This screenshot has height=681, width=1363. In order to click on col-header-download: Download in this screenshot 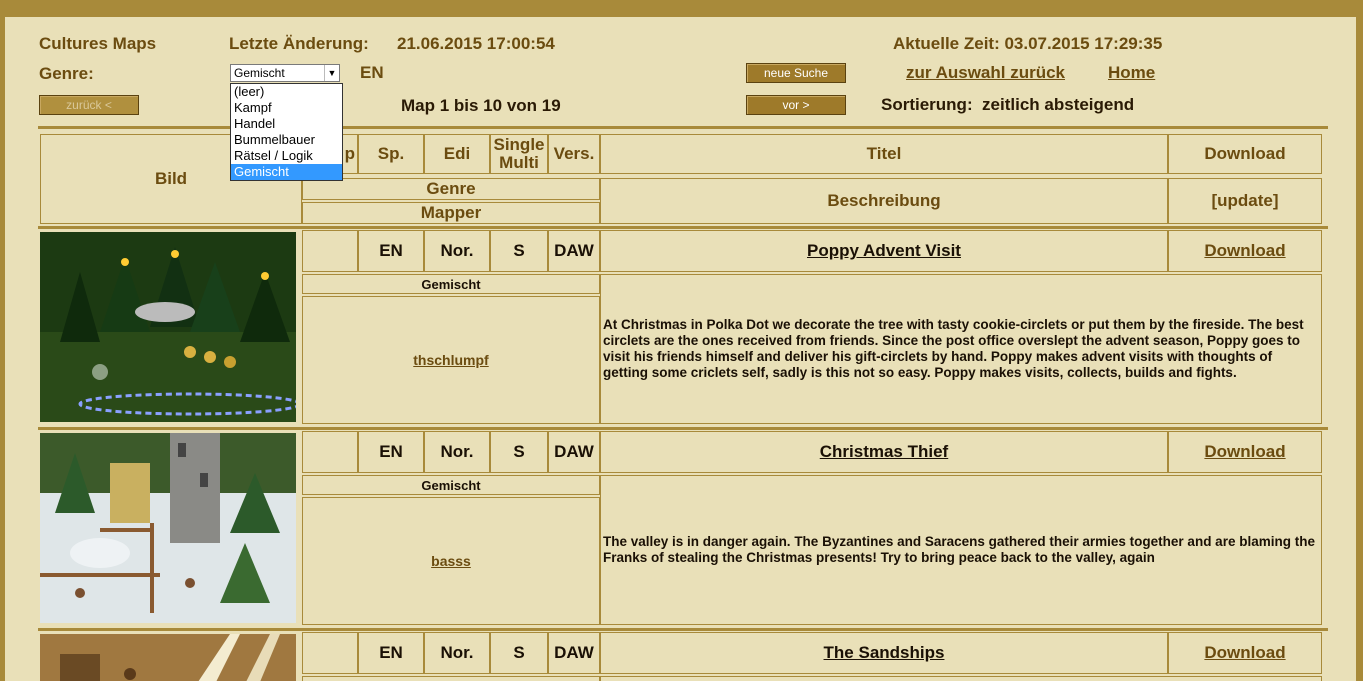, I will do `click(1245, 154)`.